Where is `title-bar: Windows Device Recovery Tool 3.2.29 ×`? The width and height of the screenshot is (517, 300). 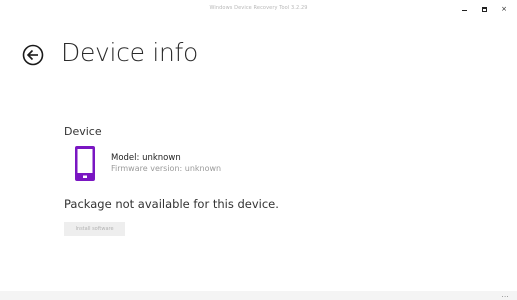
title-bar: Windows Device Recovery Tool 3.2.29 × is located at coordinates (258, 11).